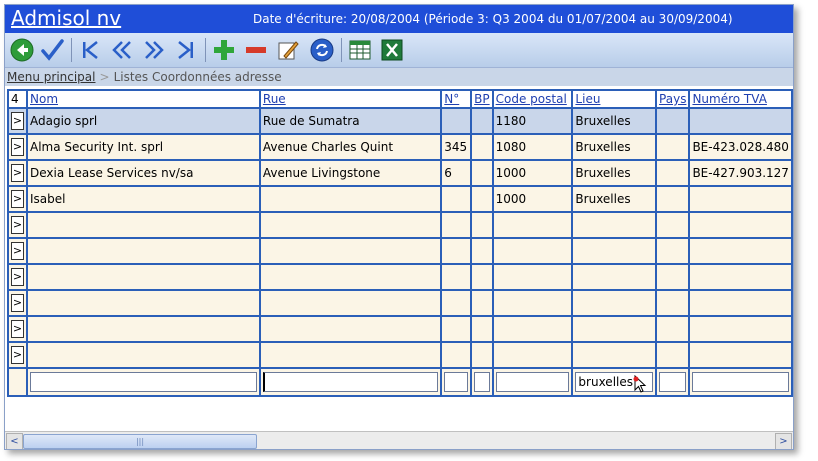 Image resolution: width=818 pixels, height=461 pixels. Describe the element at coordinates (482, 382) in the screenshot. I see `filter-bp-input` at that location.